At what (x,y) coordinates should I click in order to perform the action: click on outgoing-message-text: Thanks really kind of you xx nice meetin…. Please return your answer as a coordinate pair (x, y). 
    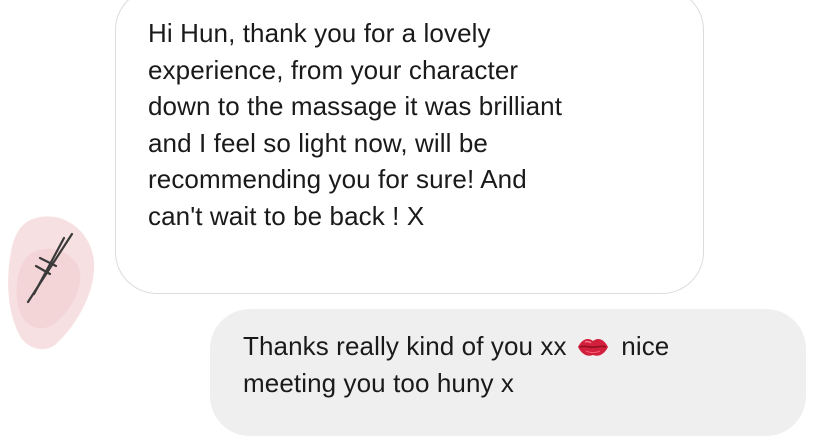
    Looking at the image, I should click on (514, 364).